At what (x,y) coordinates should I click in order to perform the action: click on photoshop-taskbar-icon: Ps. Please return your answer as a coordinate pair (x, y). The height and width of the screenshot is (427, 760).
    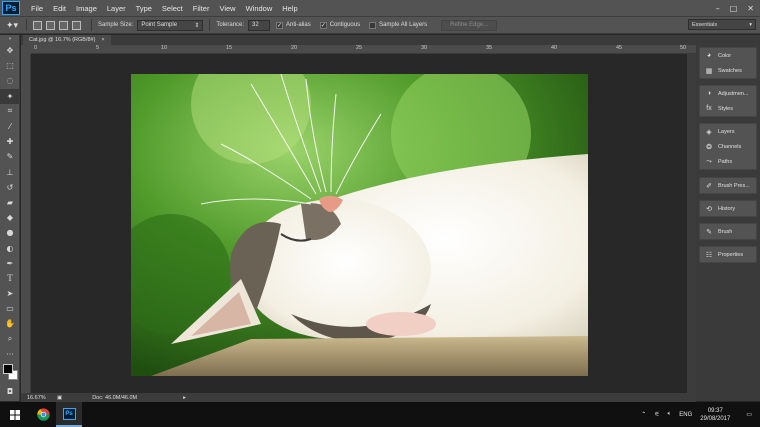
    Looking at the image, I should click on (69, 413).